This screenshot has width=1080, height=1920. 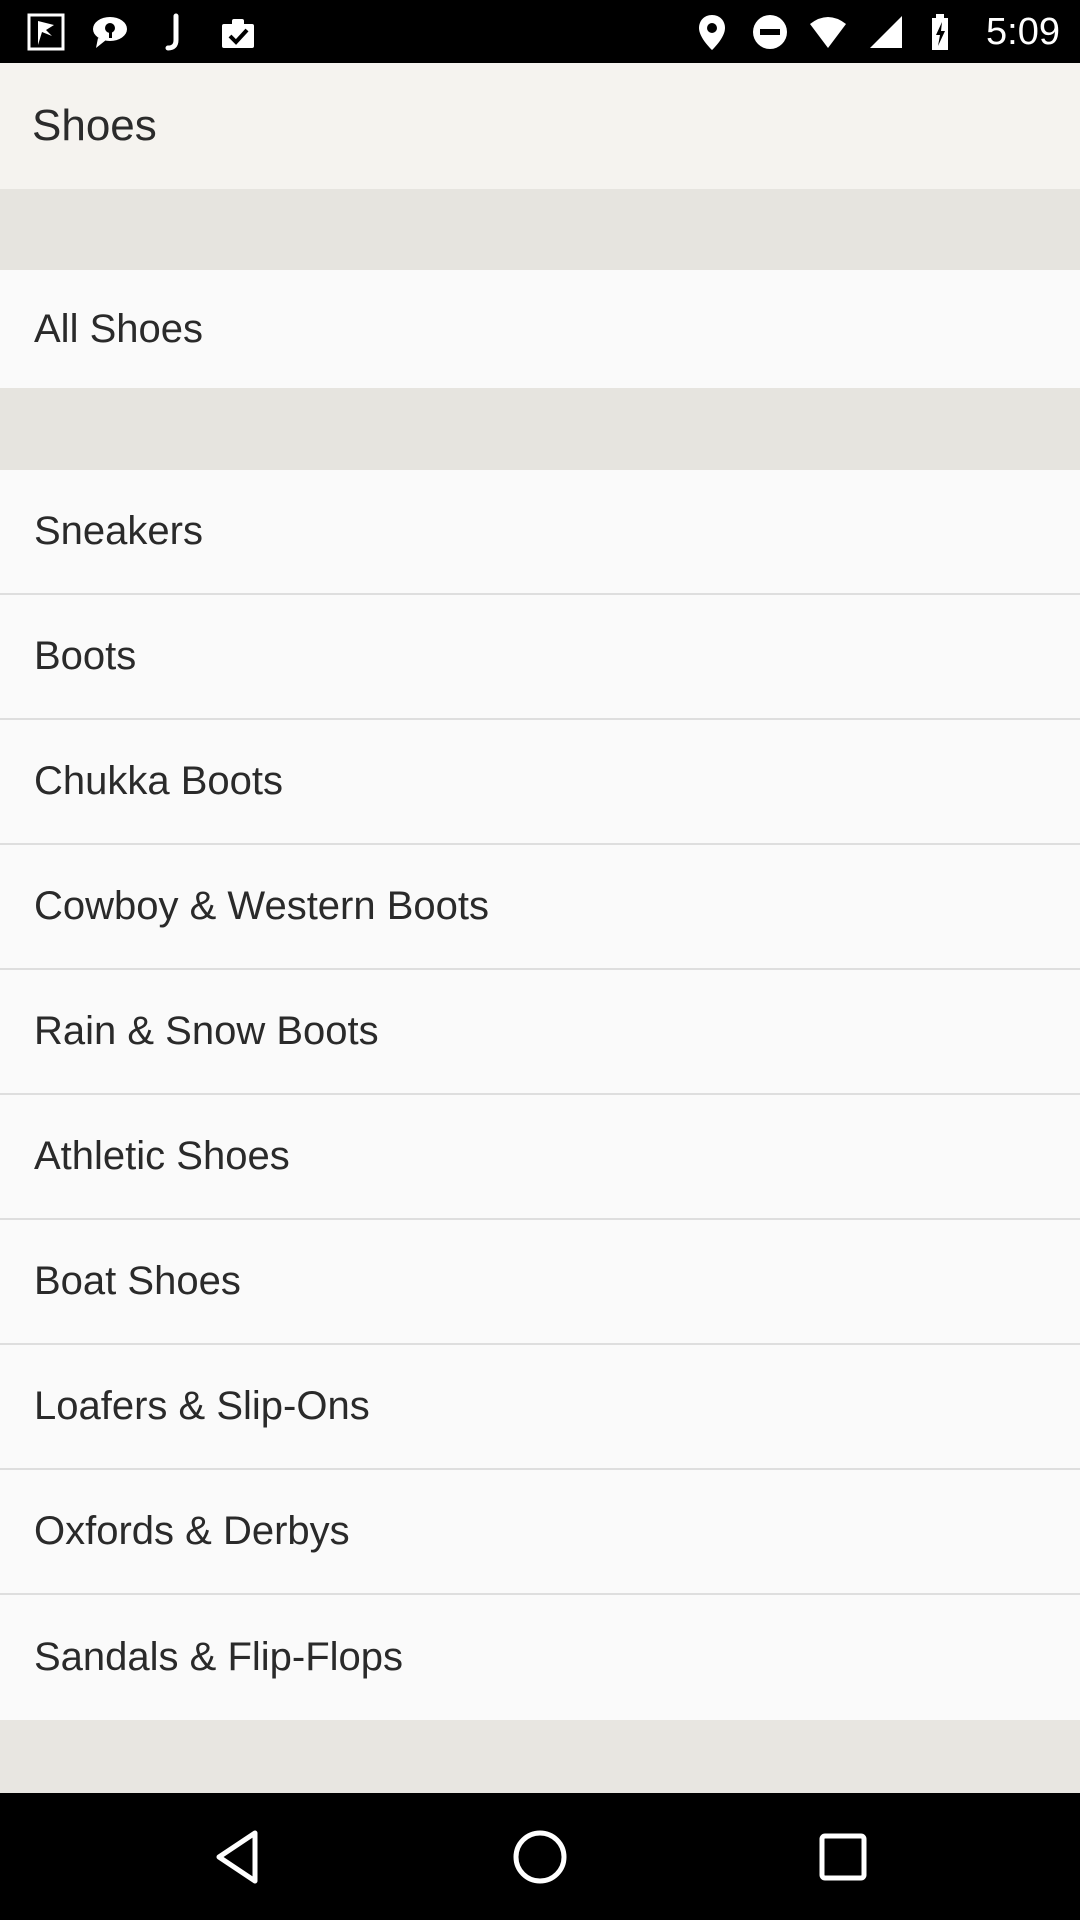 I want to click on wifi-icon, so click(x=828, y=32).